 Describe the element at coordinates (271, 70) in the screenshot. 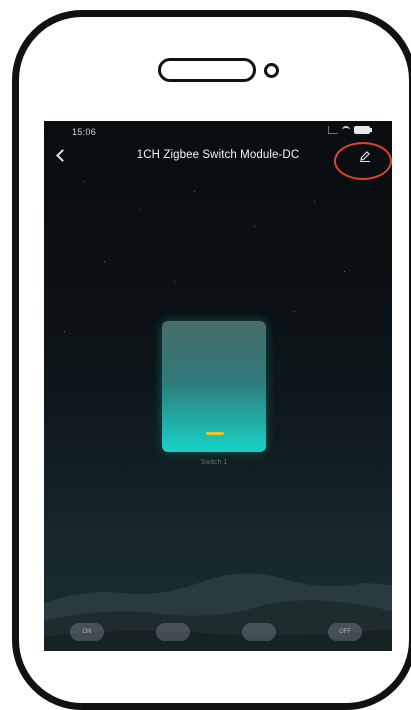

I see `phone-camera` at that location.